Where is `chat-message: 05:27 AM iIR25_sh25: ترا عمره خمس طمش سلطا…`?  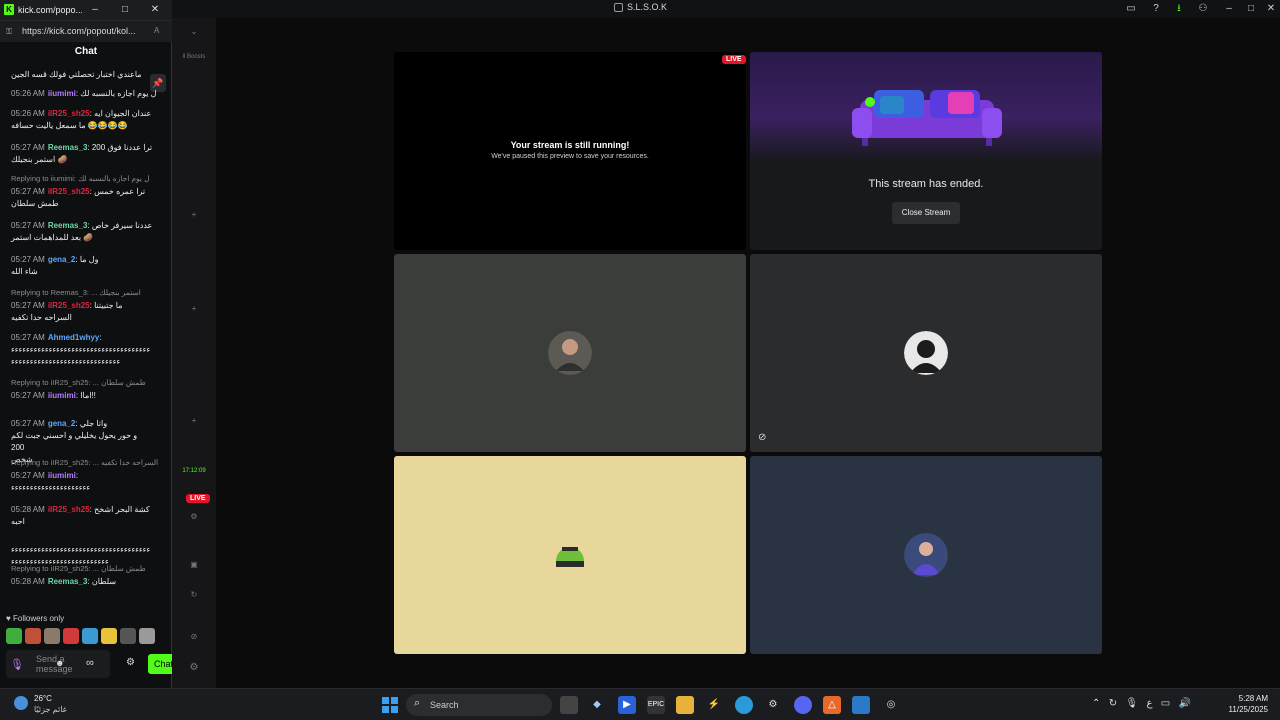 chat-message: 05:27 AM iIR25_sh25: ترا عمره خمس طمش سلطا… is located at coordinates (86, 198).